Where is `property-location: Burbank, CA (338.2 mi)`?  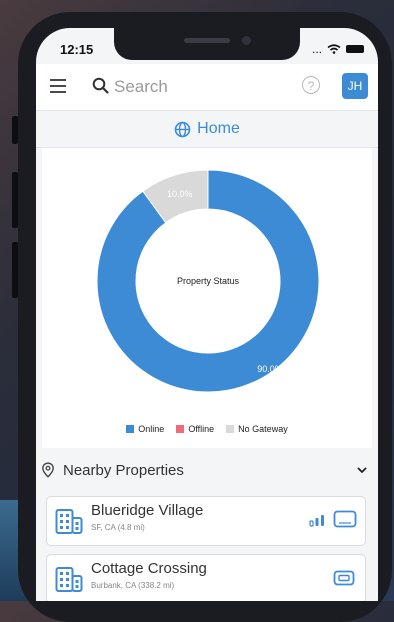
property-location: Burbank, CA (338.2 mi) is located at coordinates (132, 585).